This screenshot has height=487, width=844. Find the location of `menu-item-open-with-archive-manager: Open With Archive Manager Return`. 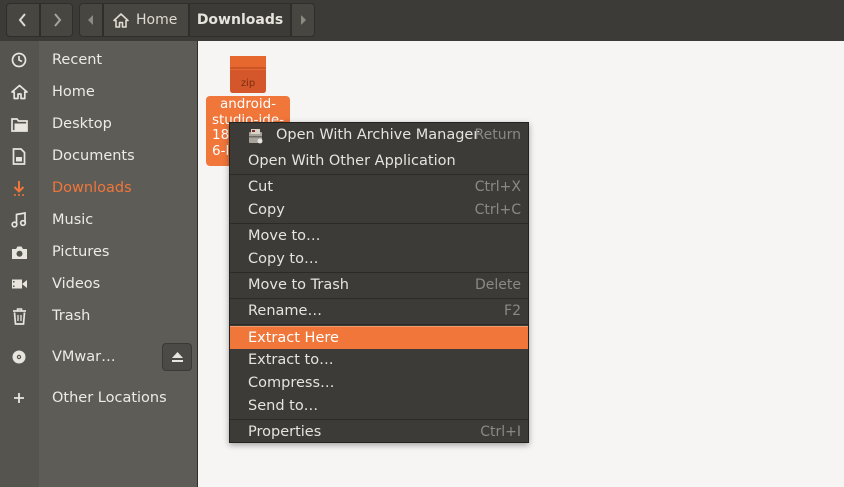

menu-item-open-with-archive-manager: Open With Archive Manager Return is located at coordinates (379, 135).